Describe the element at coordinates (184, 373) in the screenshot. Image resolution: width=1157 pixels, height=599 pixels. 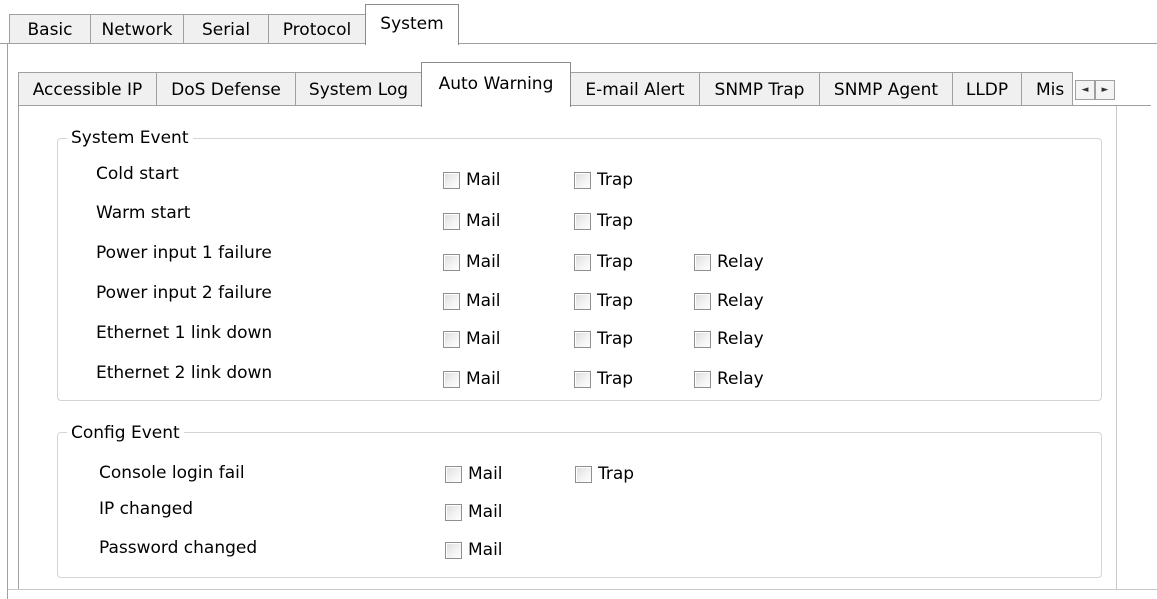
I see `ethernet-2-label: Ethernet 2 link down` at that location.